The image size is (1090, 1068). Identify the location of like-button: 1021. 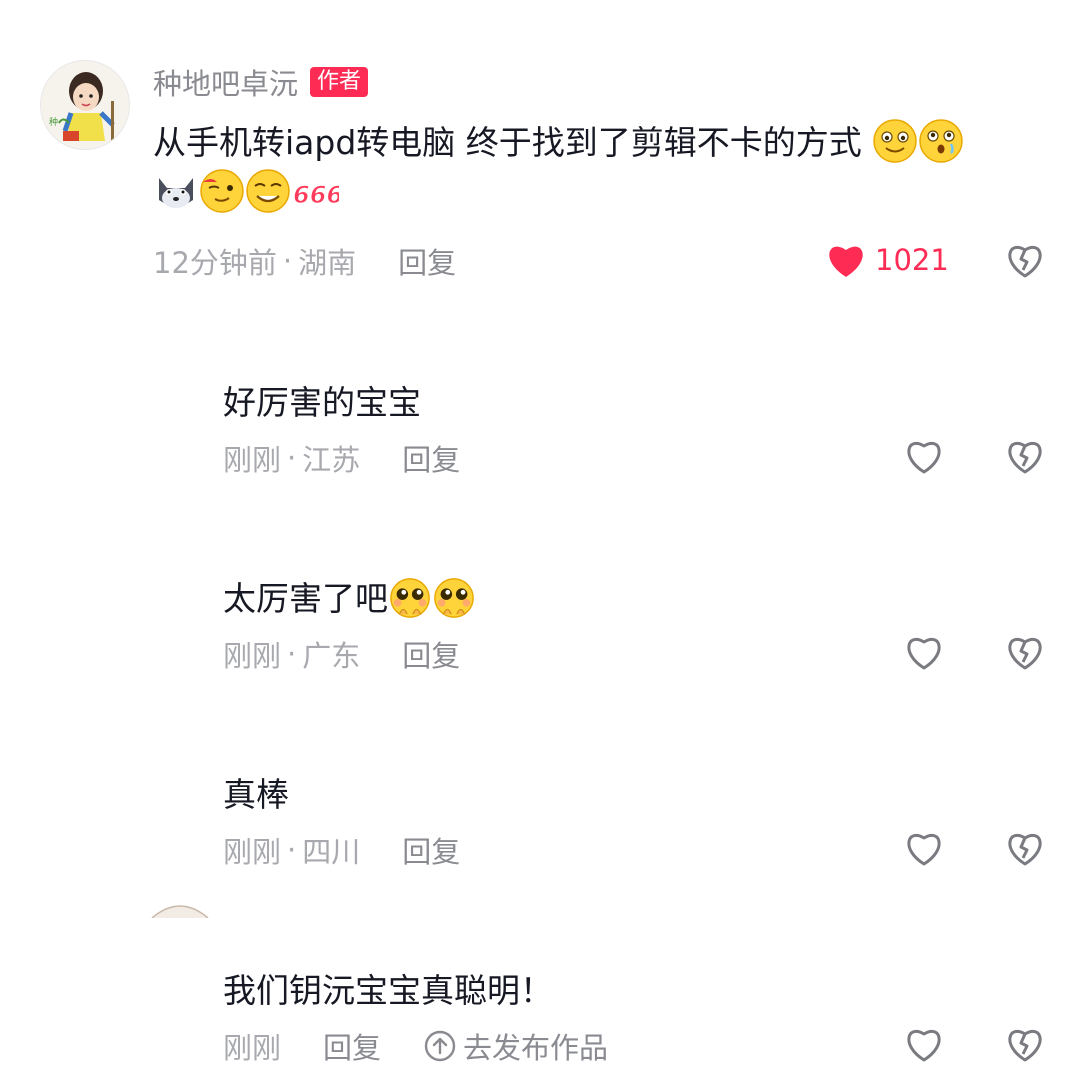
(887, 260).